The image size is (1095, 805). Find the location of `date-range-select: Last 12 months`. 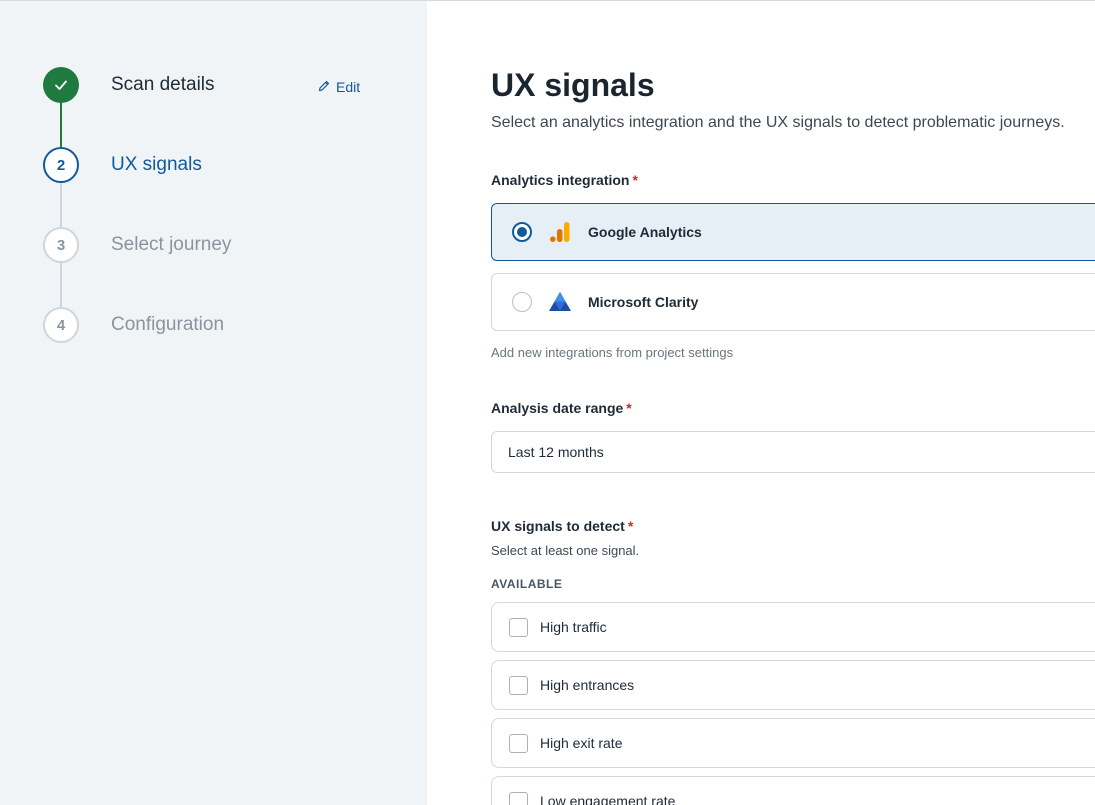

date-range-select: Last 12 months is located at coordinates (793, 452).